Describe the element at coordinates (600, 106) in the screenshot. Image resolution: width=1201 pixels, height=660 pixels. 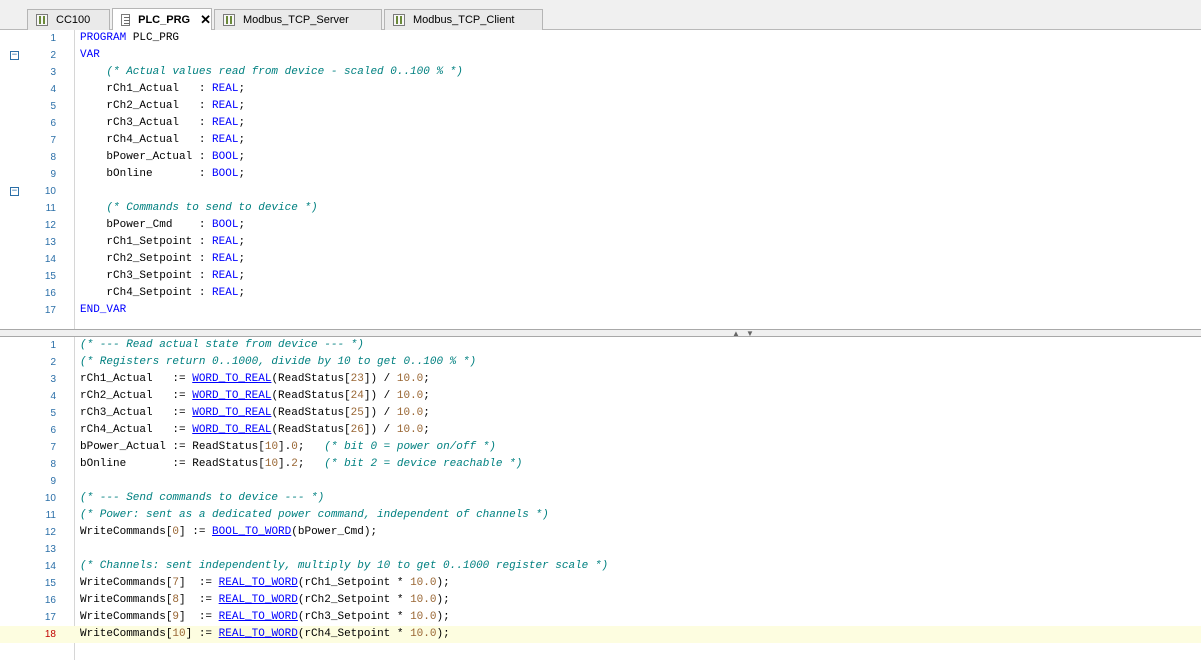
I see `code-line: 5 rCh2_Actual : REAL;` at that location.